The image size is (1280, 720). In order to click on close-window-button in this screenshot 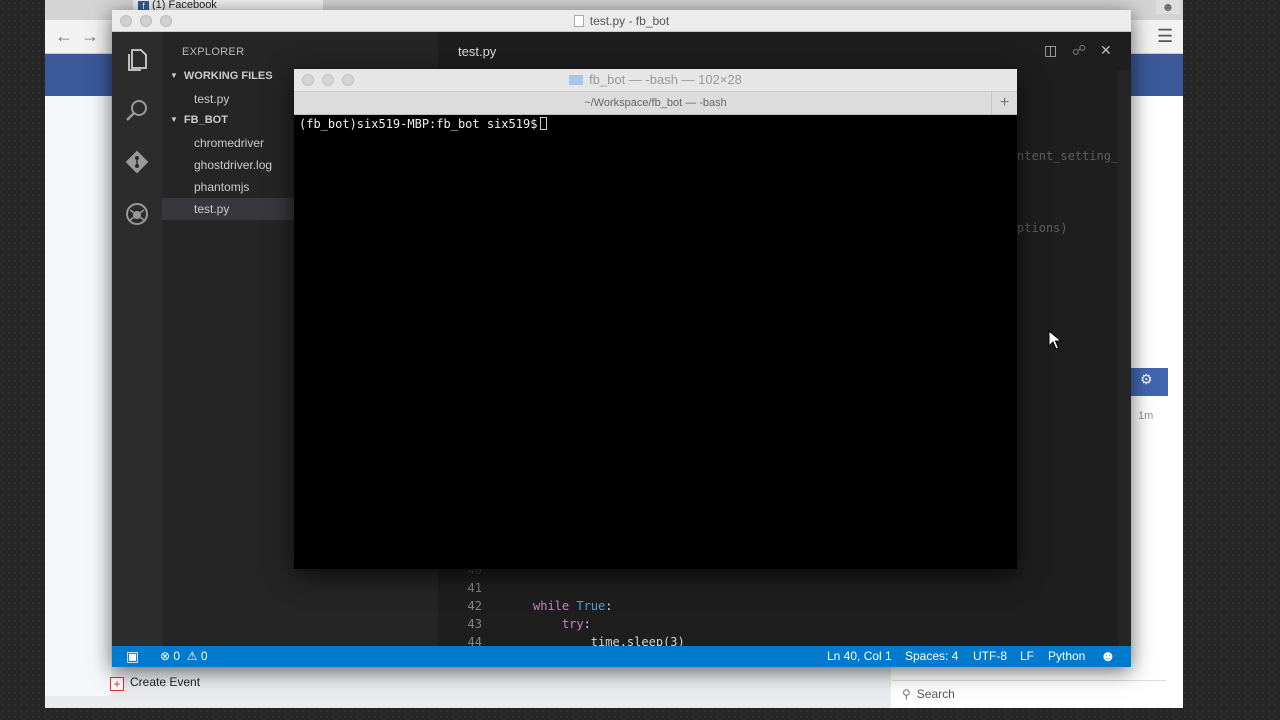, I will do `click(126, 21)`.